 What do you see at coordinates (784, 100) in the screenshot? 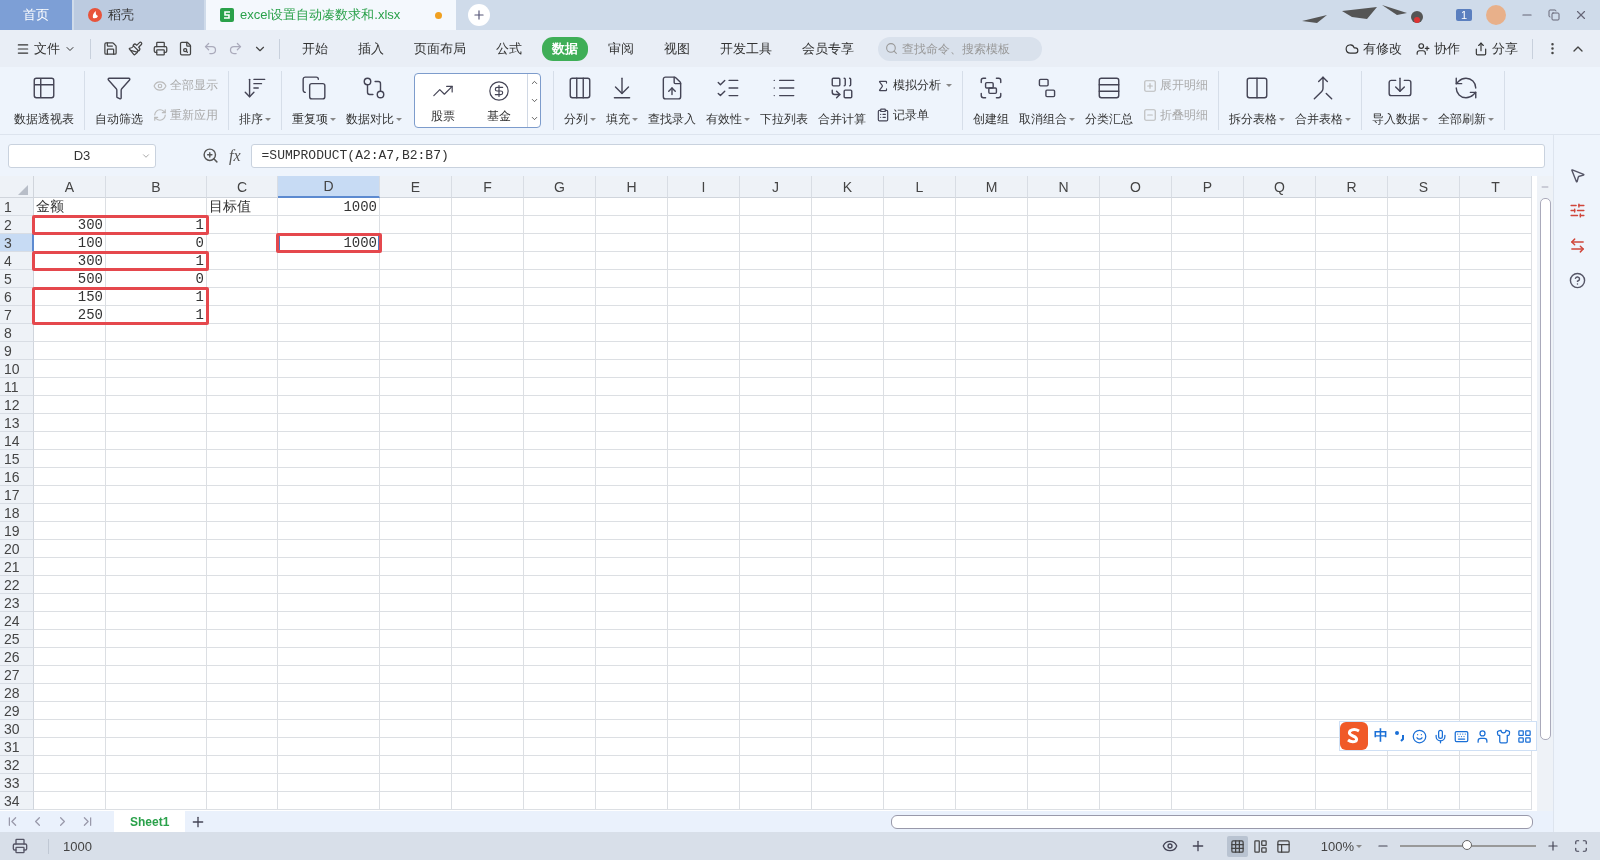
I see `ribbon-button: 下拉列表` at bounding box center [784, 100].